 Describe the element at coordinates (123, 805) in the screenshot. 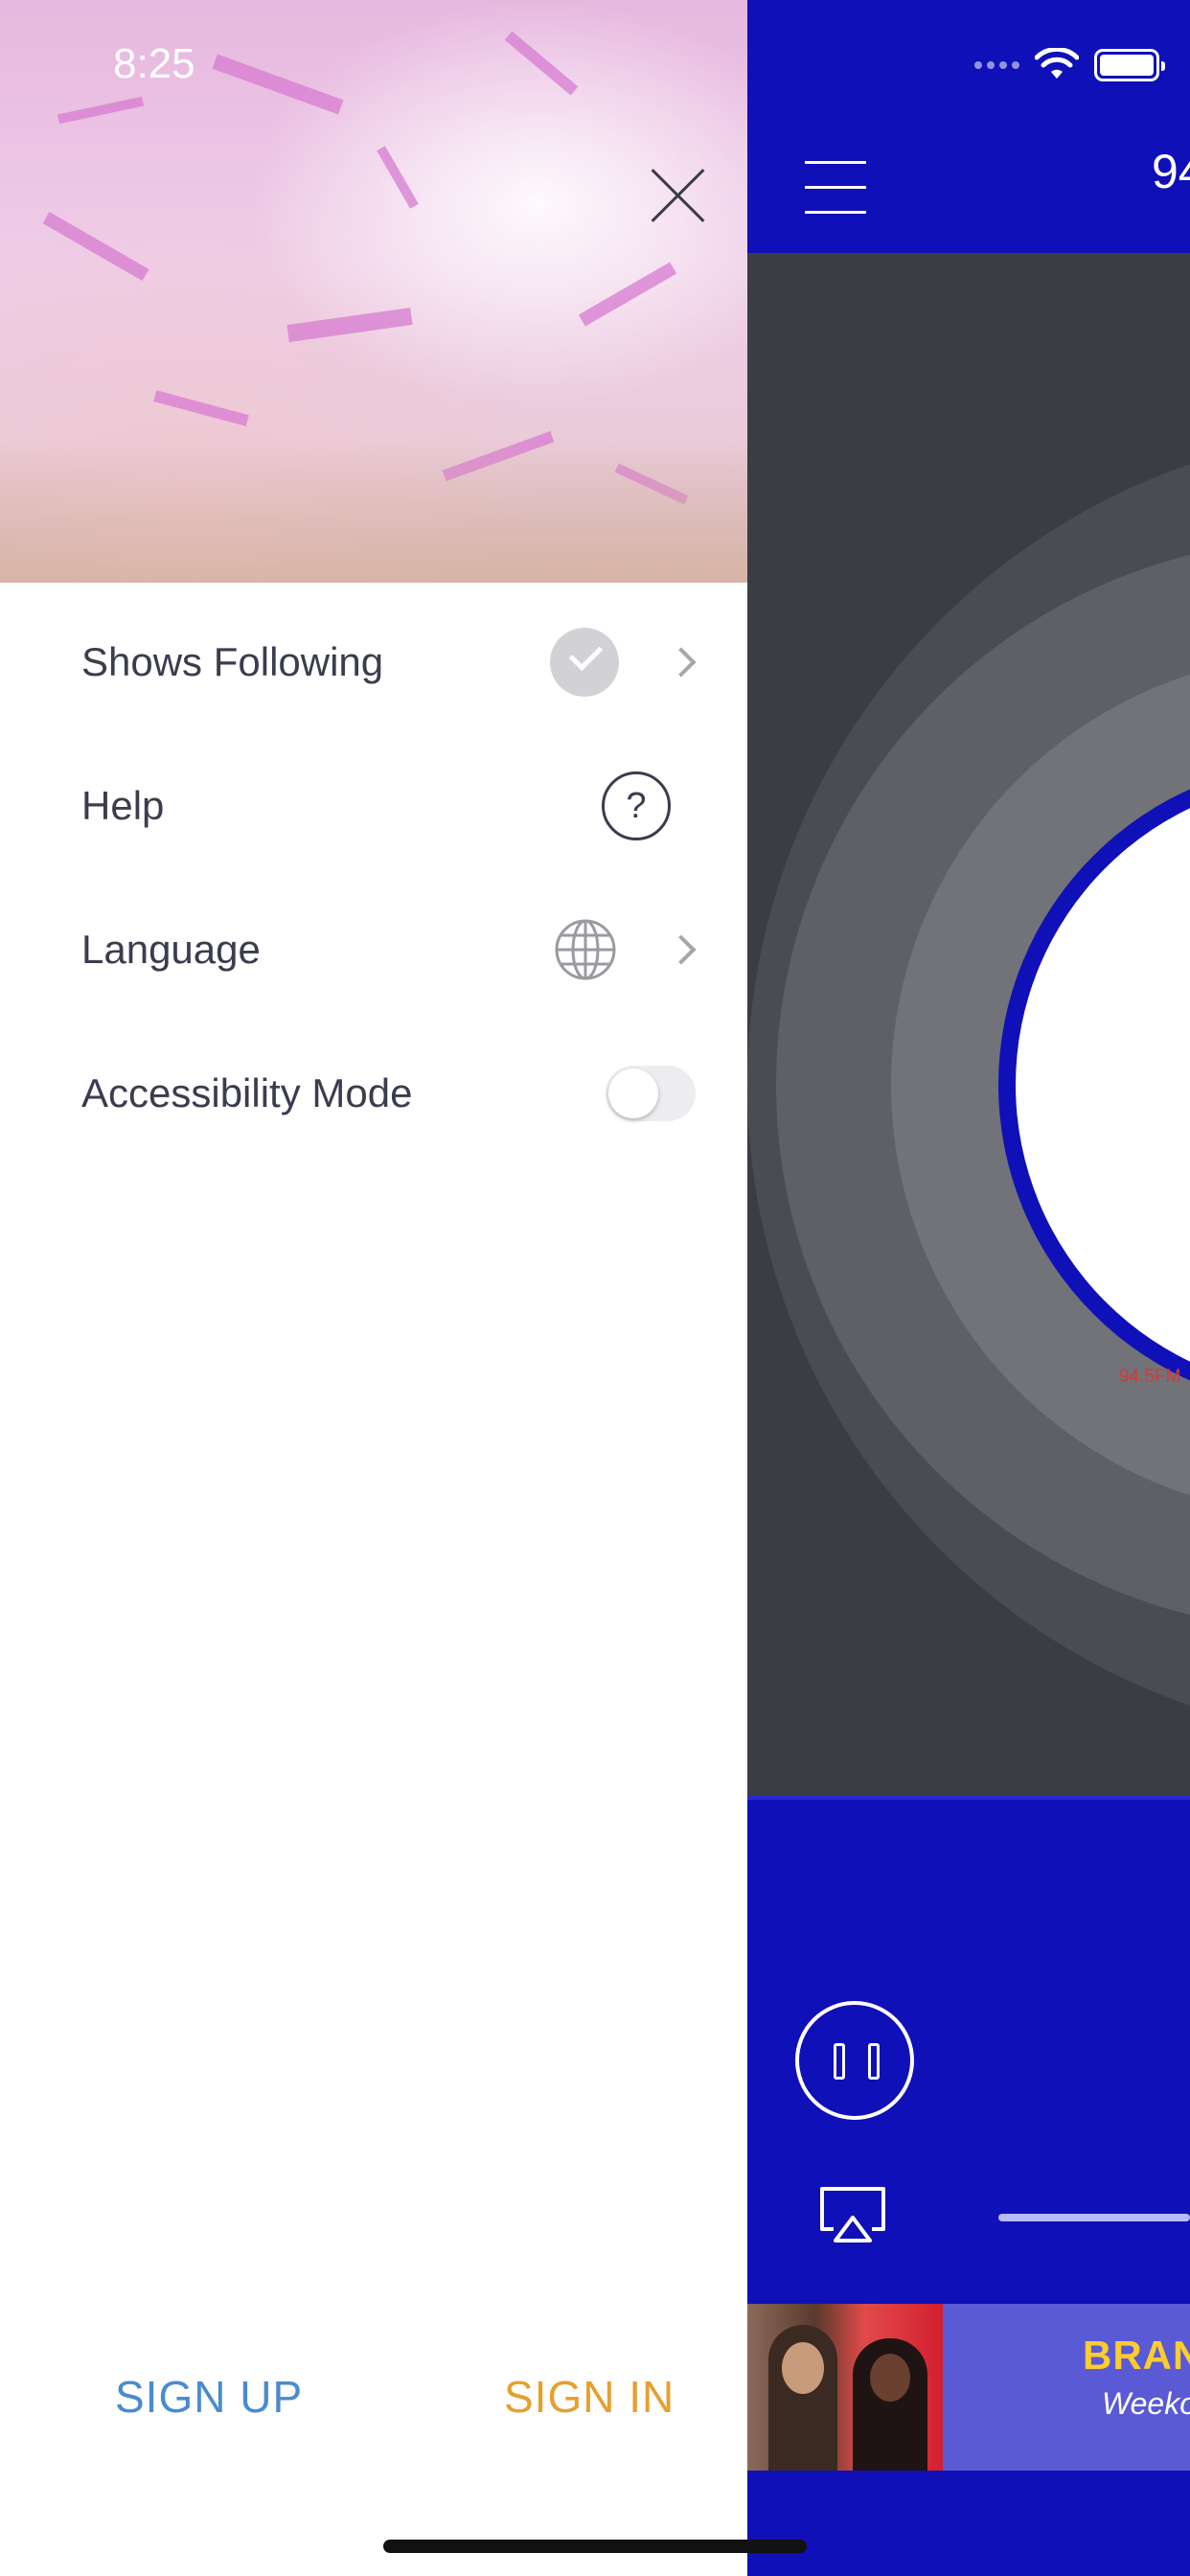

I see `menu-item-label: Help` at that location.